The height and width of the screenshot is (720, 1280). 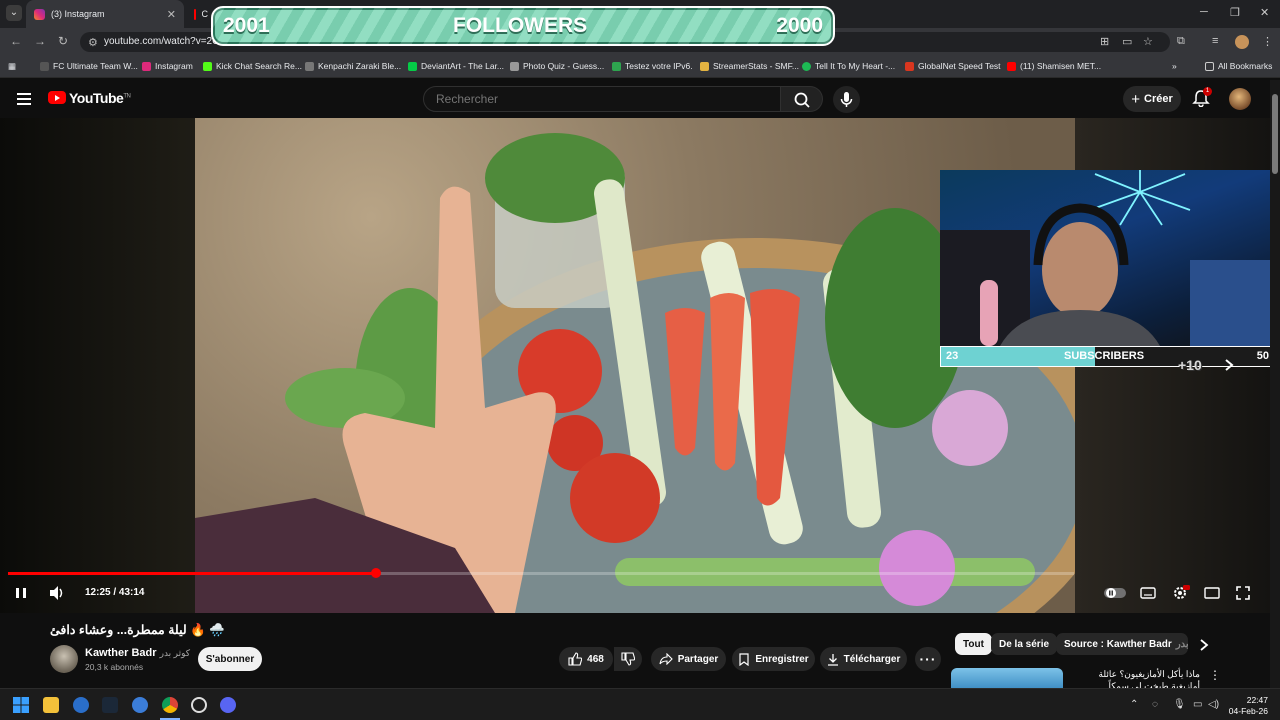 I want to click on channel-name: Kawther Badr كوثر بدر, so click(x=137, y=653).